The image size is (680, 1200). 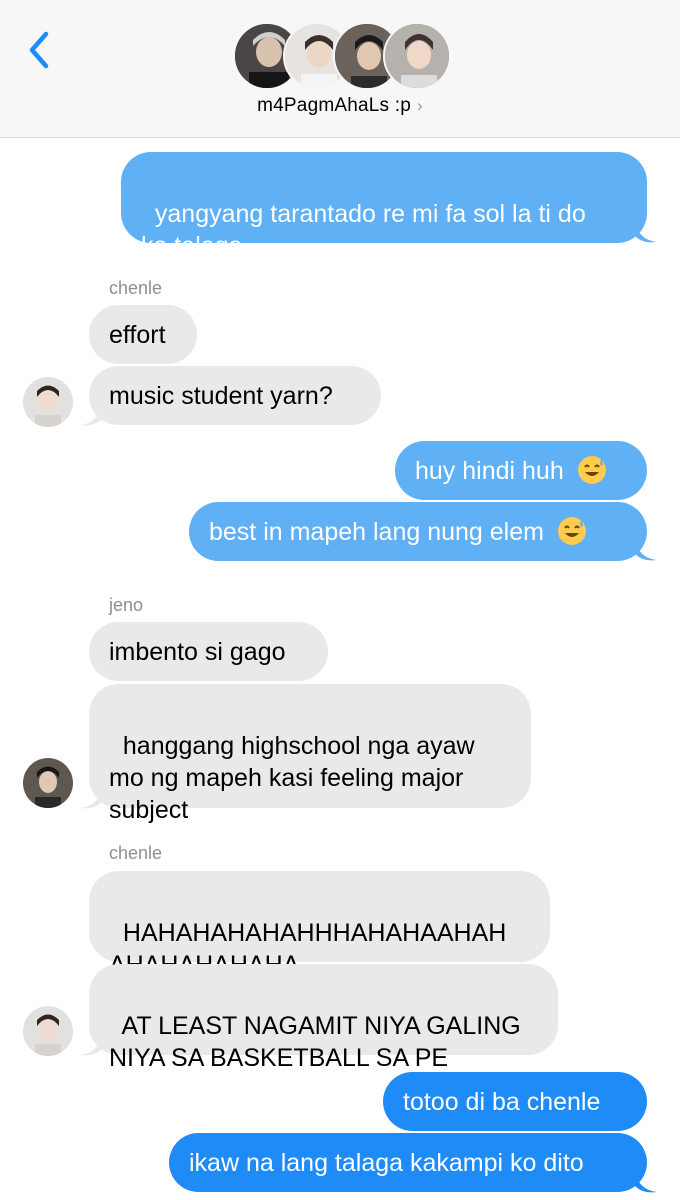 What do you see at coordinates (137, 335) in the screenshot?
I see `message-text: effort` at bounding box center [137, 335].